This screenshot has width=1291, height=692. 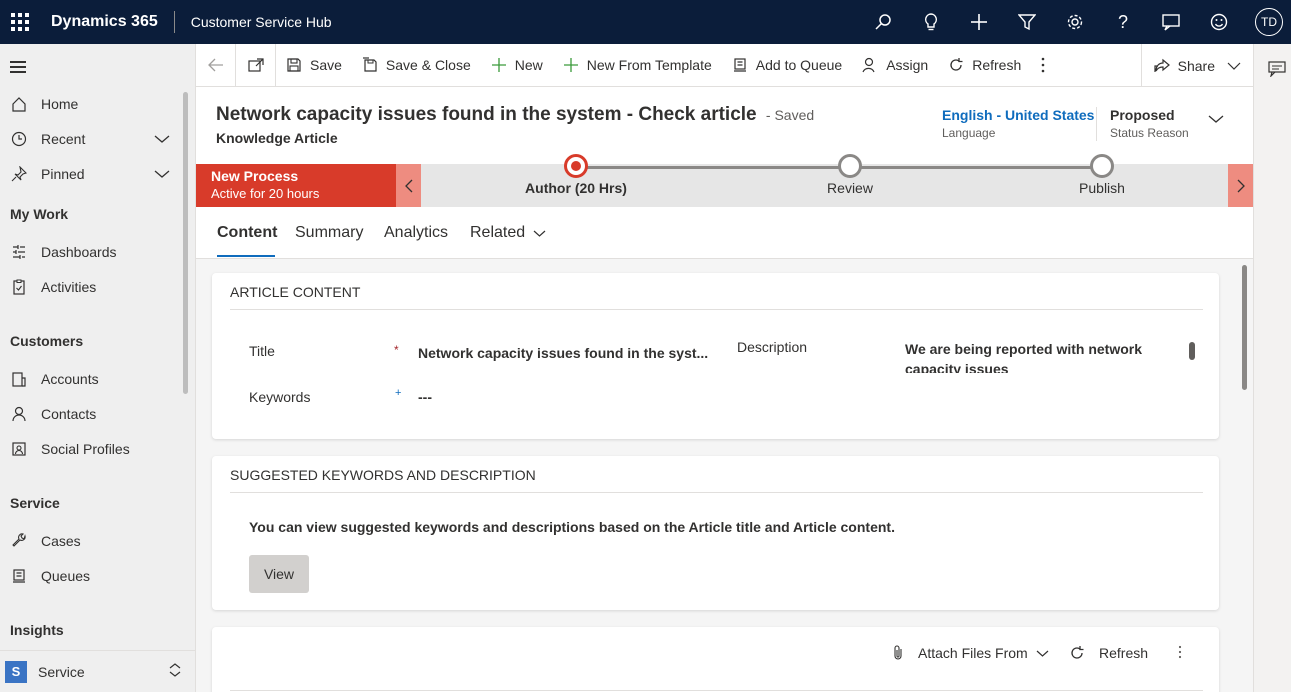 What do you see at coordinates (787, 65) in the screenshot?
I see `add-to-queue-button: Add to Queue` at bounding box center [787, 65].